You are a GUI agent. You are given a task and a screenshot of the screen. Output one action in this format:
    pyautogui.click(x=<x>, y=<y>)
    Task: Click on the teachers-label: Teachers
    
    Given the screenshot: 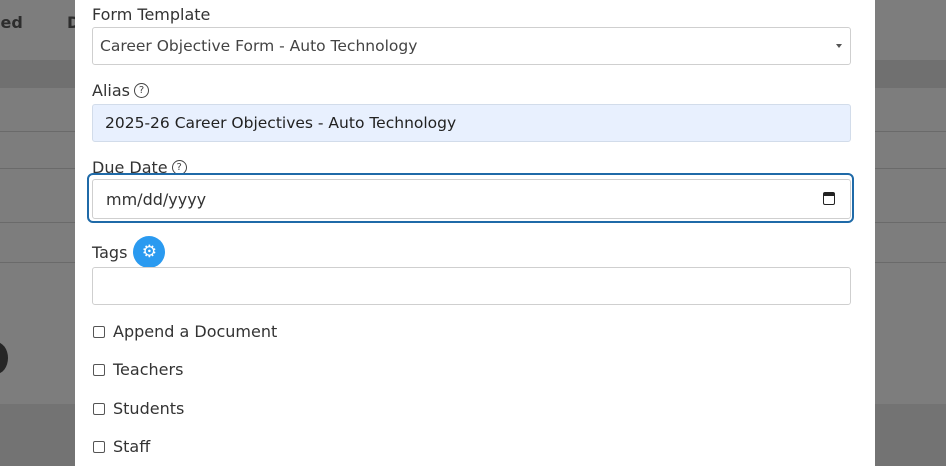 What is the action you would take?
    pyautogui.click(x=148, y=369)
    